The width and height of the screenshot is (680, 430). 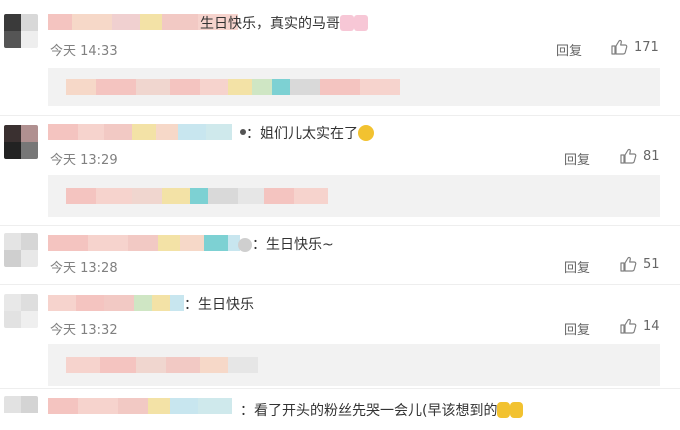 I want to click on comment-item: ：生日快乐~ 今天 13:28 回复 51, so click(x=340, y=255).